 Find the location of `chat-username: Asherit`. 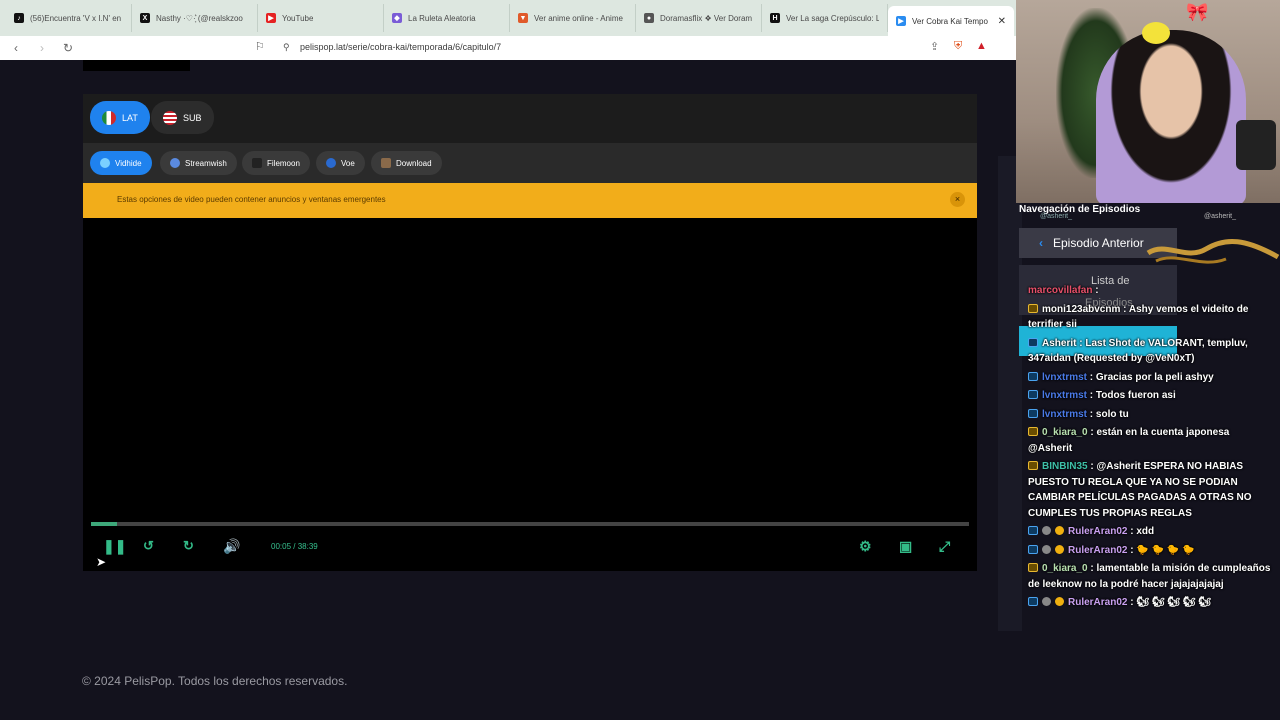

chat-username: Asherit is located at coordinates (1059, 343).